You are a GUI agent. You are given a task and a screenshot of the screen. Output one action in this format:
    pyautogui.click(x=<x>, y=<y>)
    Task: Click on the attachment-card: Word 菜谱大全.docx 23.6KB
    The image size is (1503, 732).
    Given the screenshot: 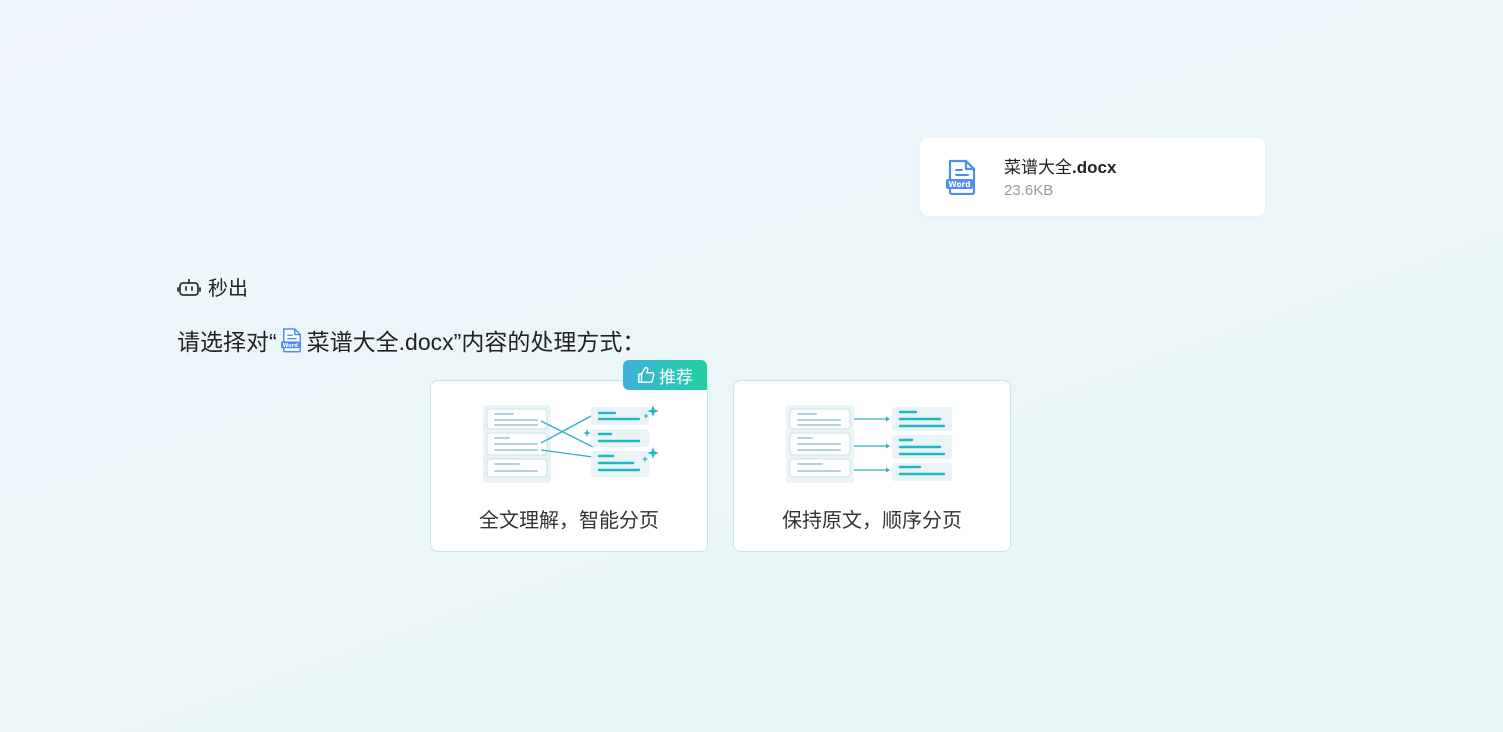 What is the action you would take?
    pyautogui.click(x=1092, y=177)
    